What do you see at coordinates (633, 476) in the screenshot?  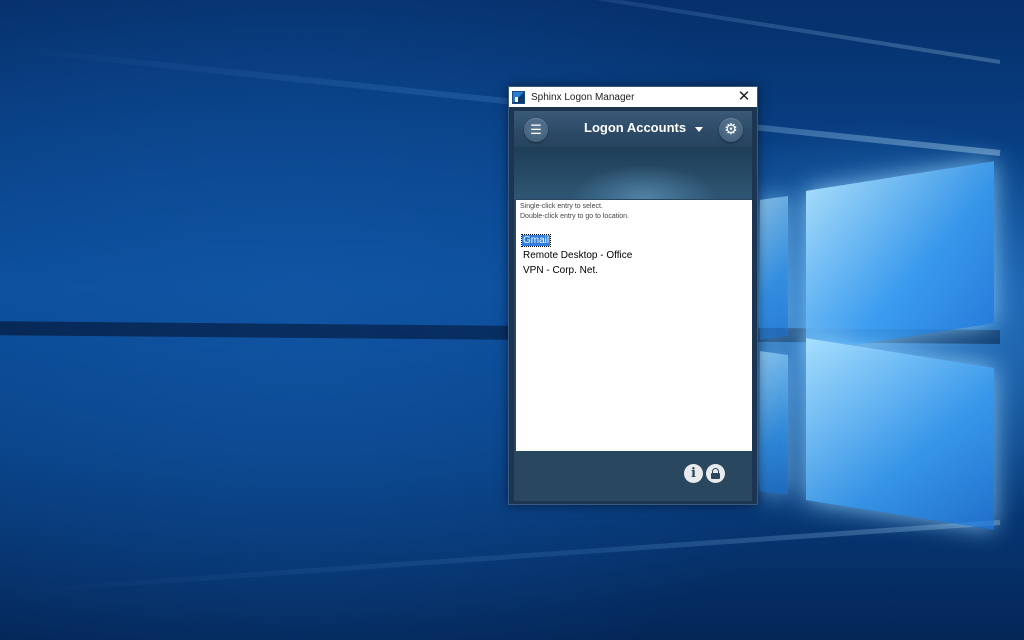 I see `footer-bar: i` at bounding box center [633, 476].